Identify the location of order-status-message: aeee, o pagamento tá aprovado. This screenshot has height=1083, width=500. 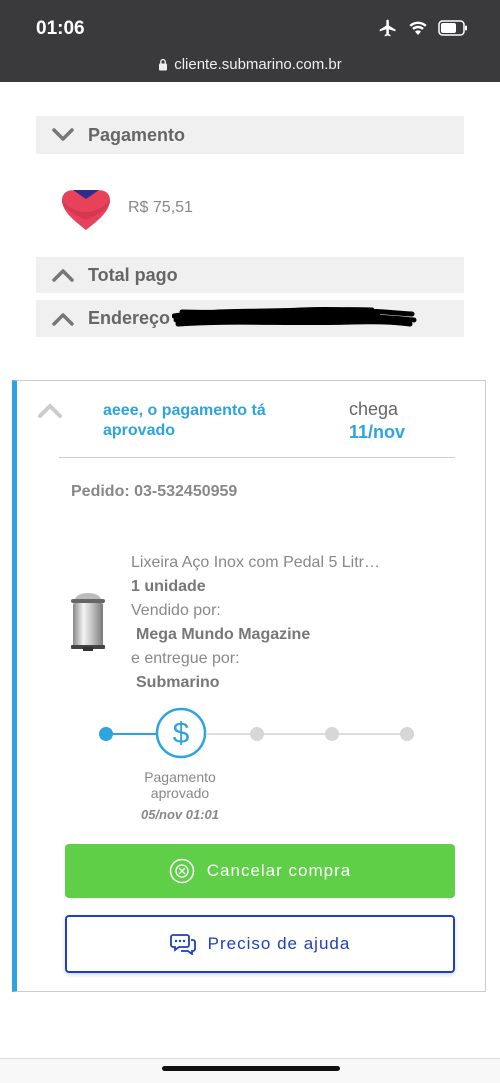
(184, 420).